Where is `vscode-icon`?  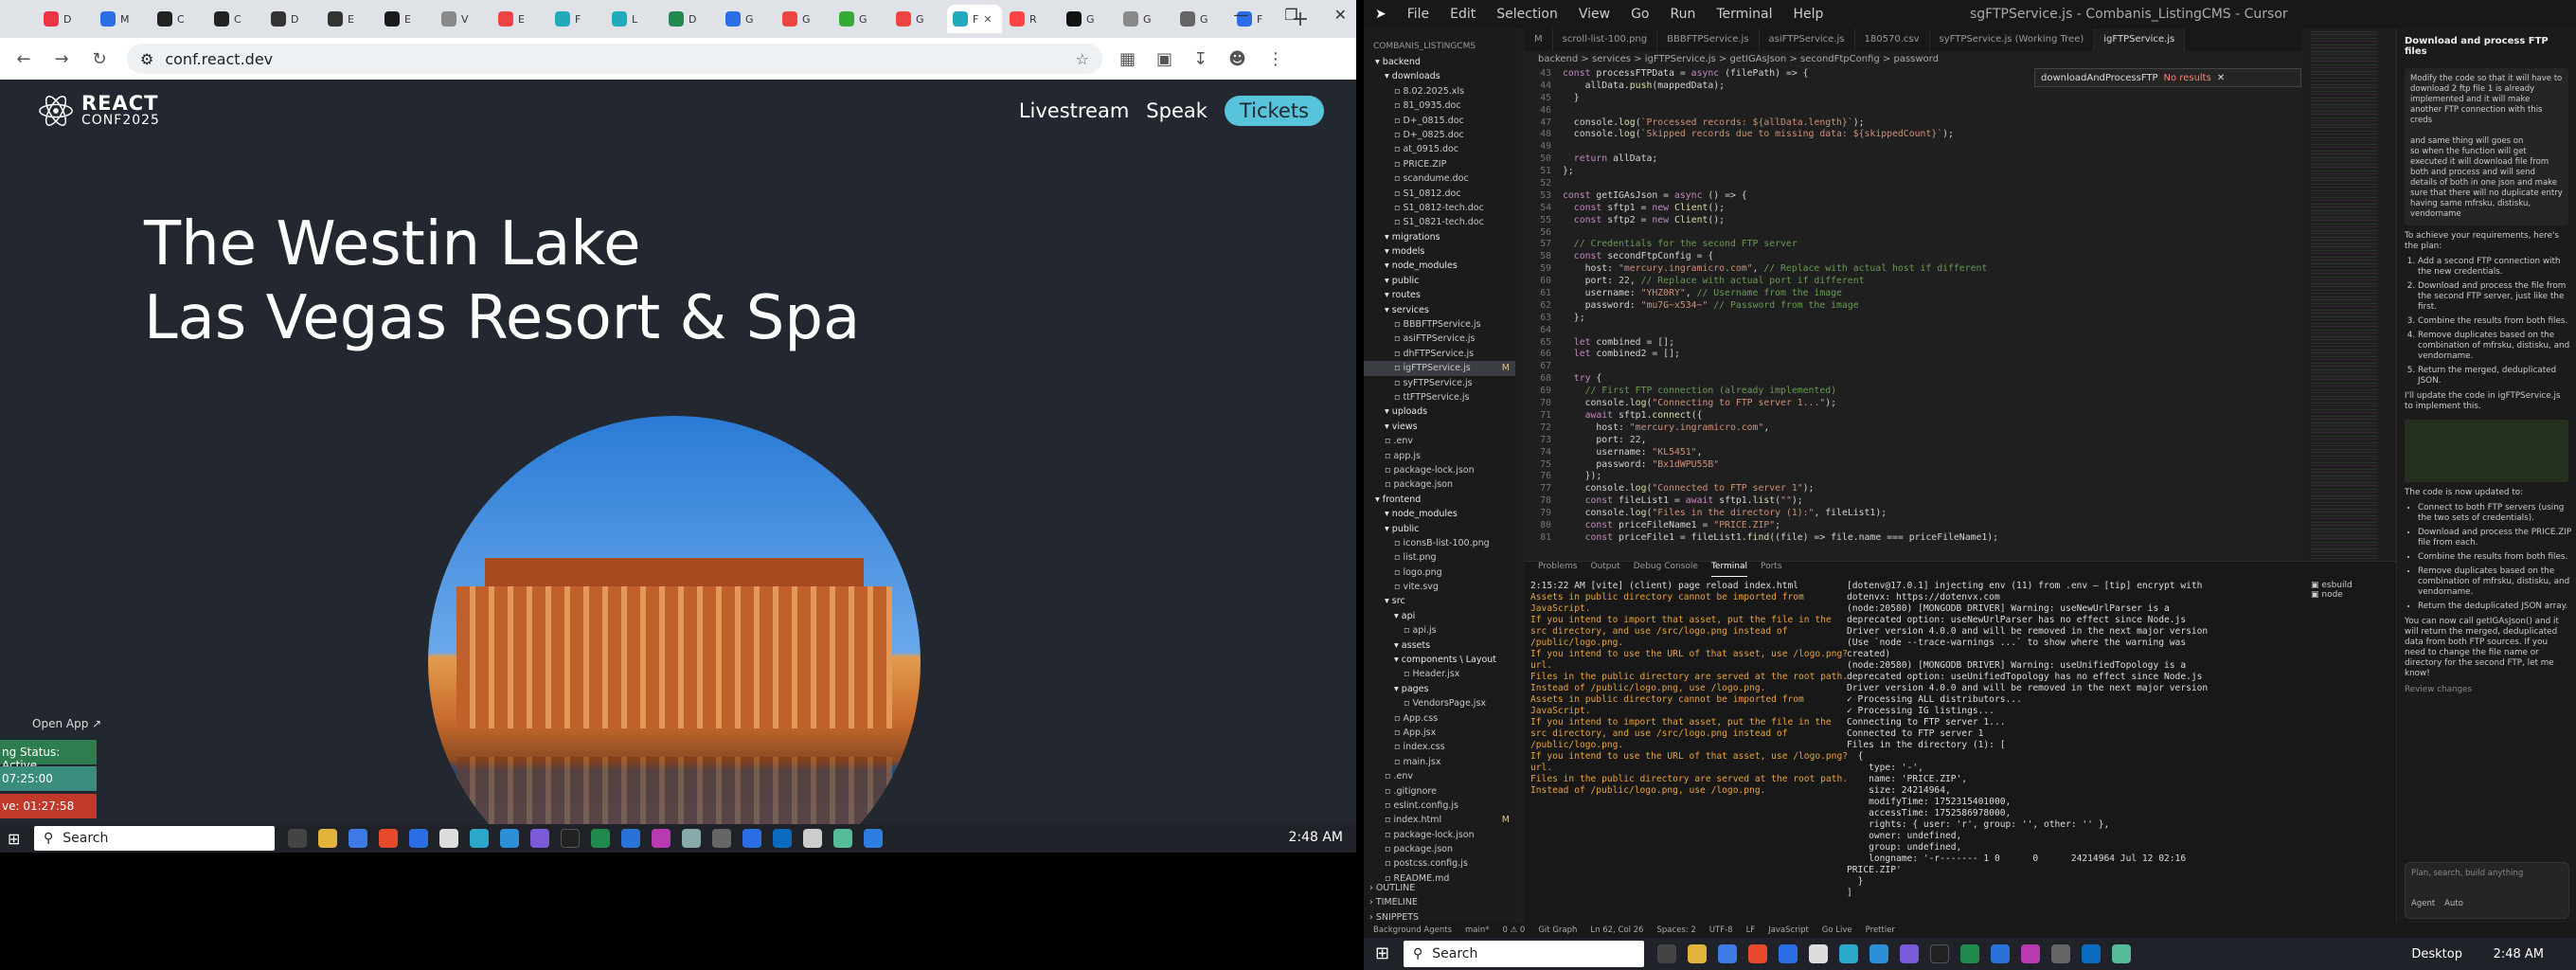 vscode-icon is located at coordinates (2000, 954).